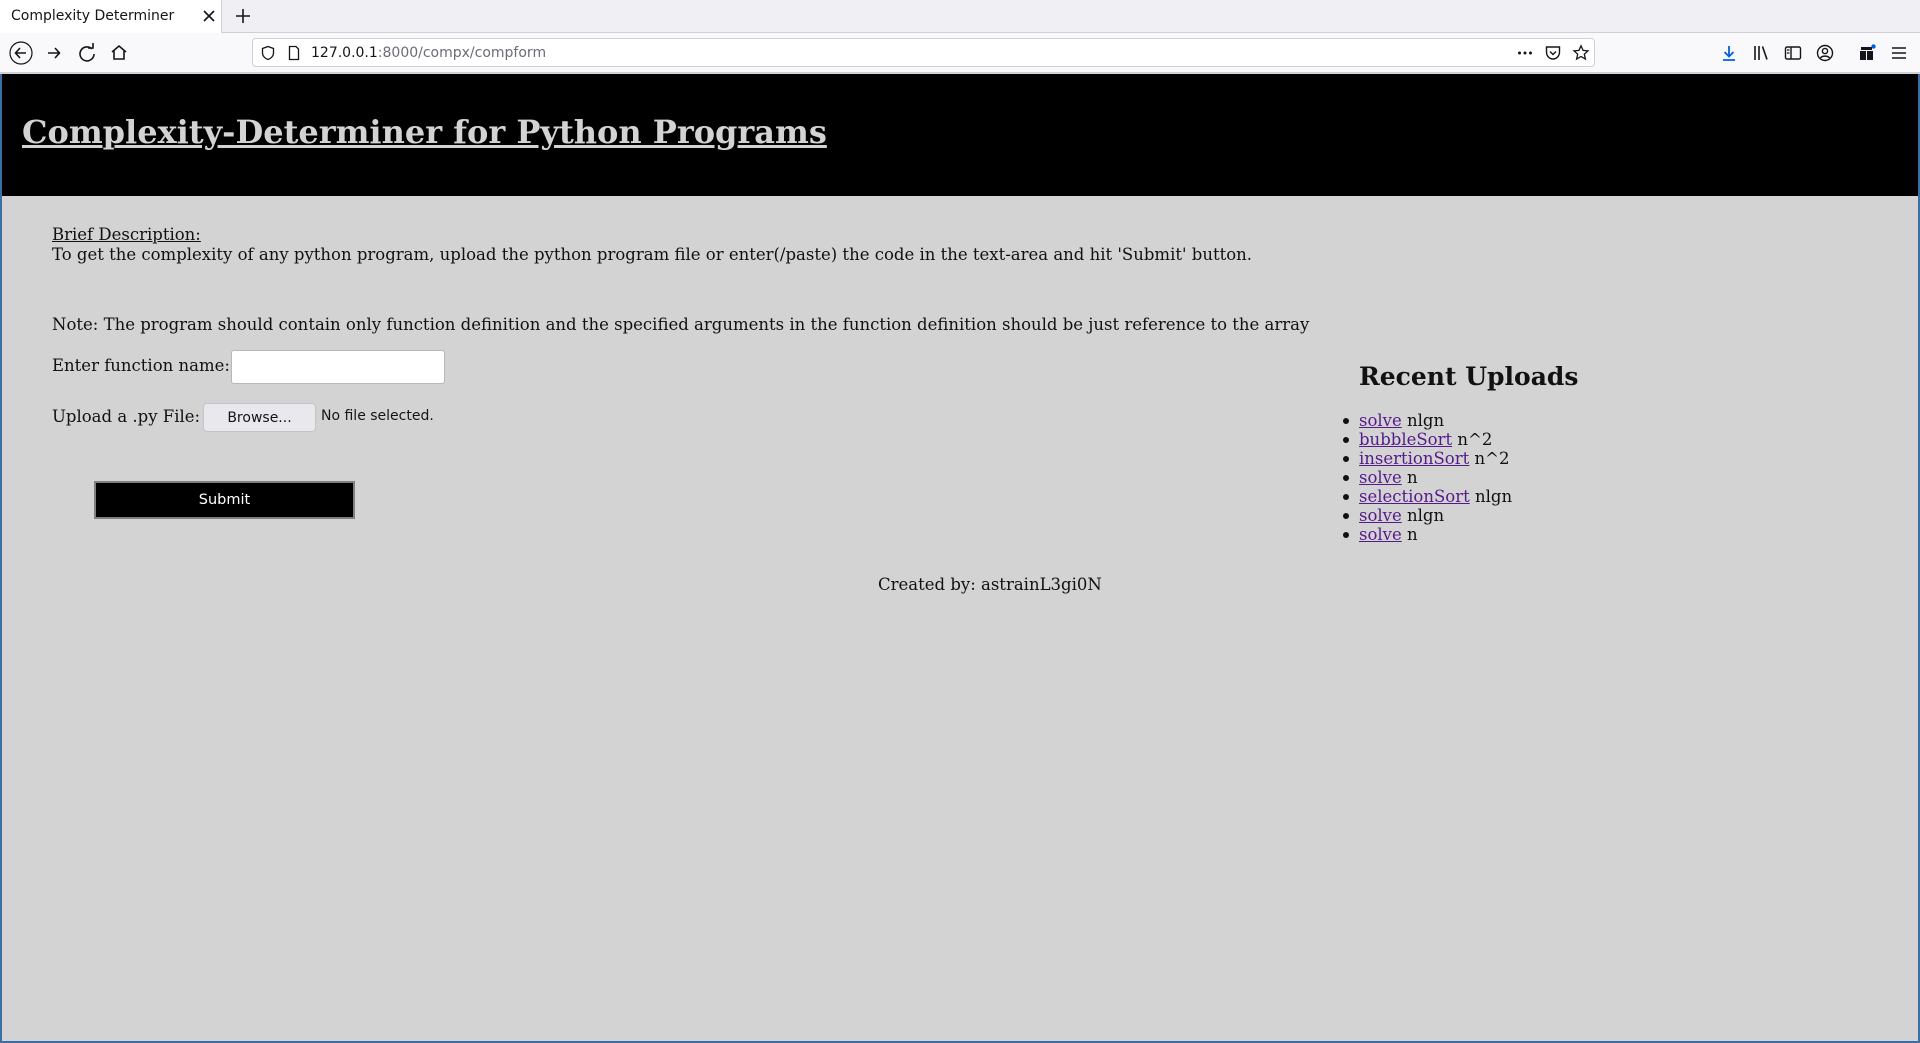 This screenshot has width=1920, height=1043. Describe the element at coordinates (462, 53) in the screenshot. I see `url-path: :8000/compx/compform` at that location.